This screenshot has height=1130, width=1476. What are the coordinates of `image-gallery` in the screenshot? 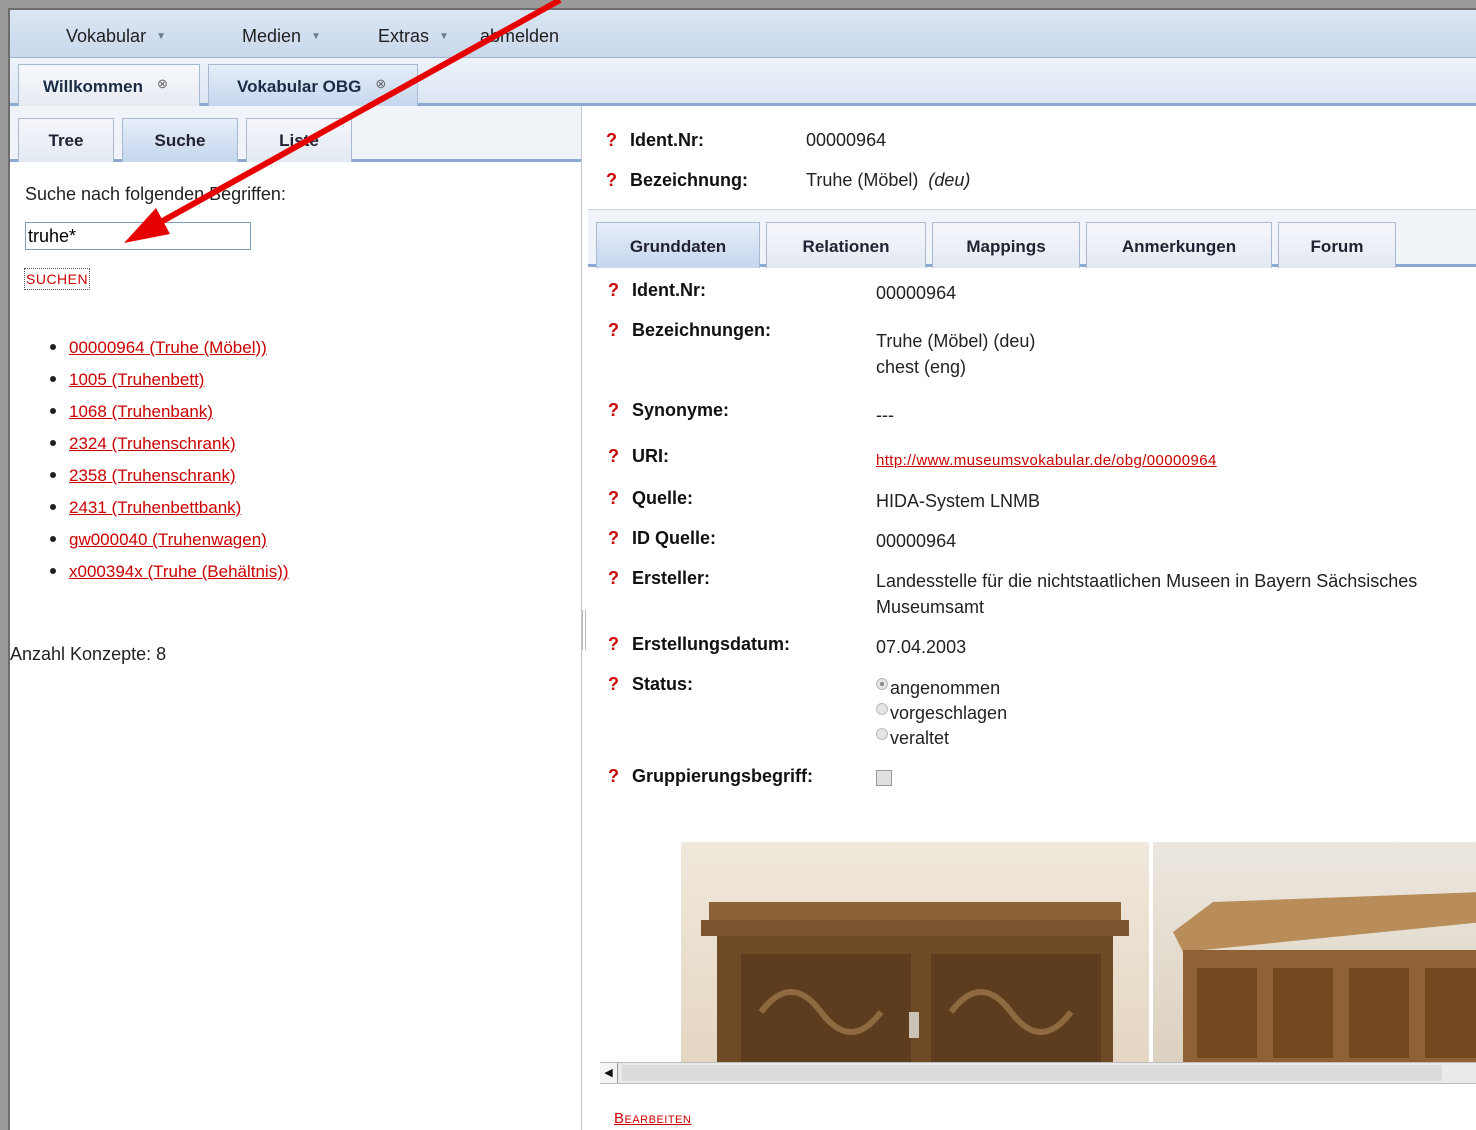 It's located at (1078, 952).